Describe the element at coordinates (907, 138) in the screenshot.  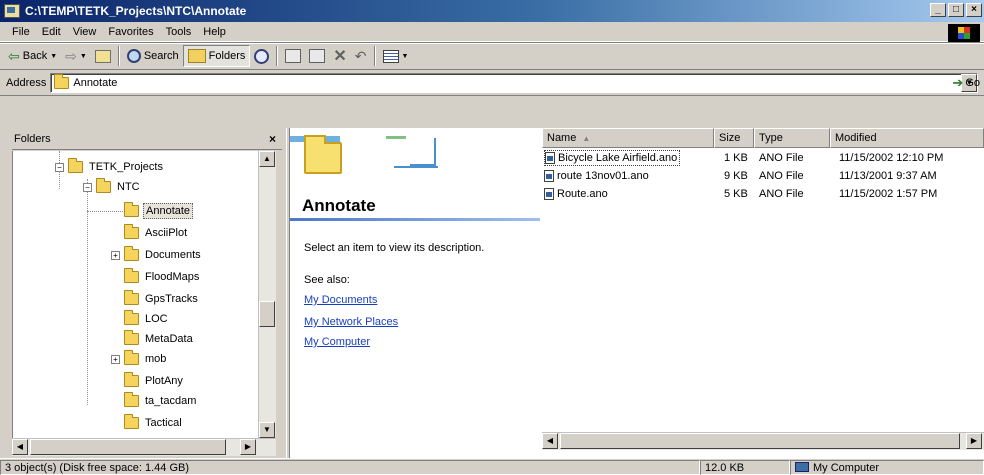
I see `column-header-modified: Modified` at that location.